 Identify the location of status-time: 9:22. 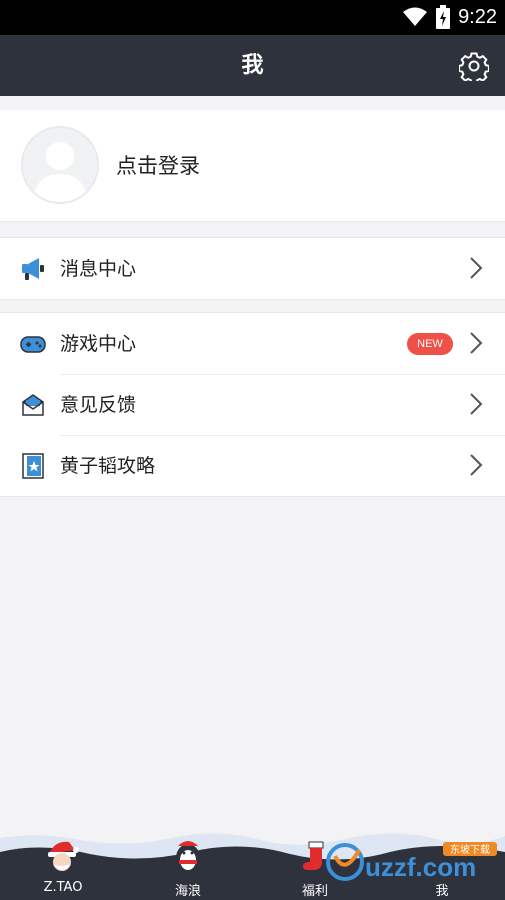
(477, 16).